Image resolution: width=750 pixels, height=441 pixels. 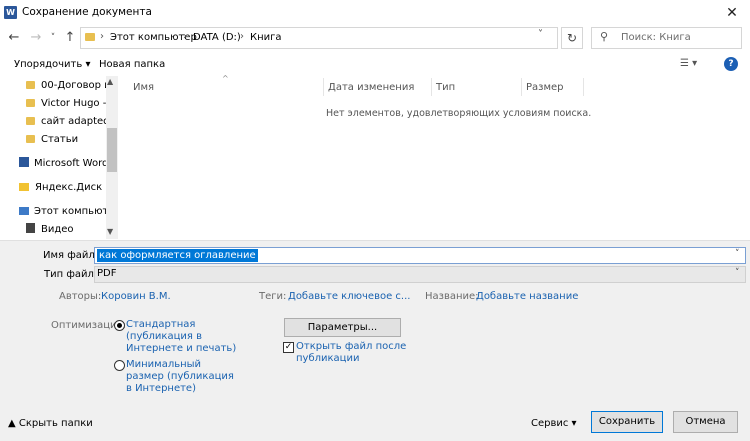 What do you see at coordinates (288, 347) in the screenshot?
I see `open-after-checkbox: ✓` at bounding box center [288, 347].